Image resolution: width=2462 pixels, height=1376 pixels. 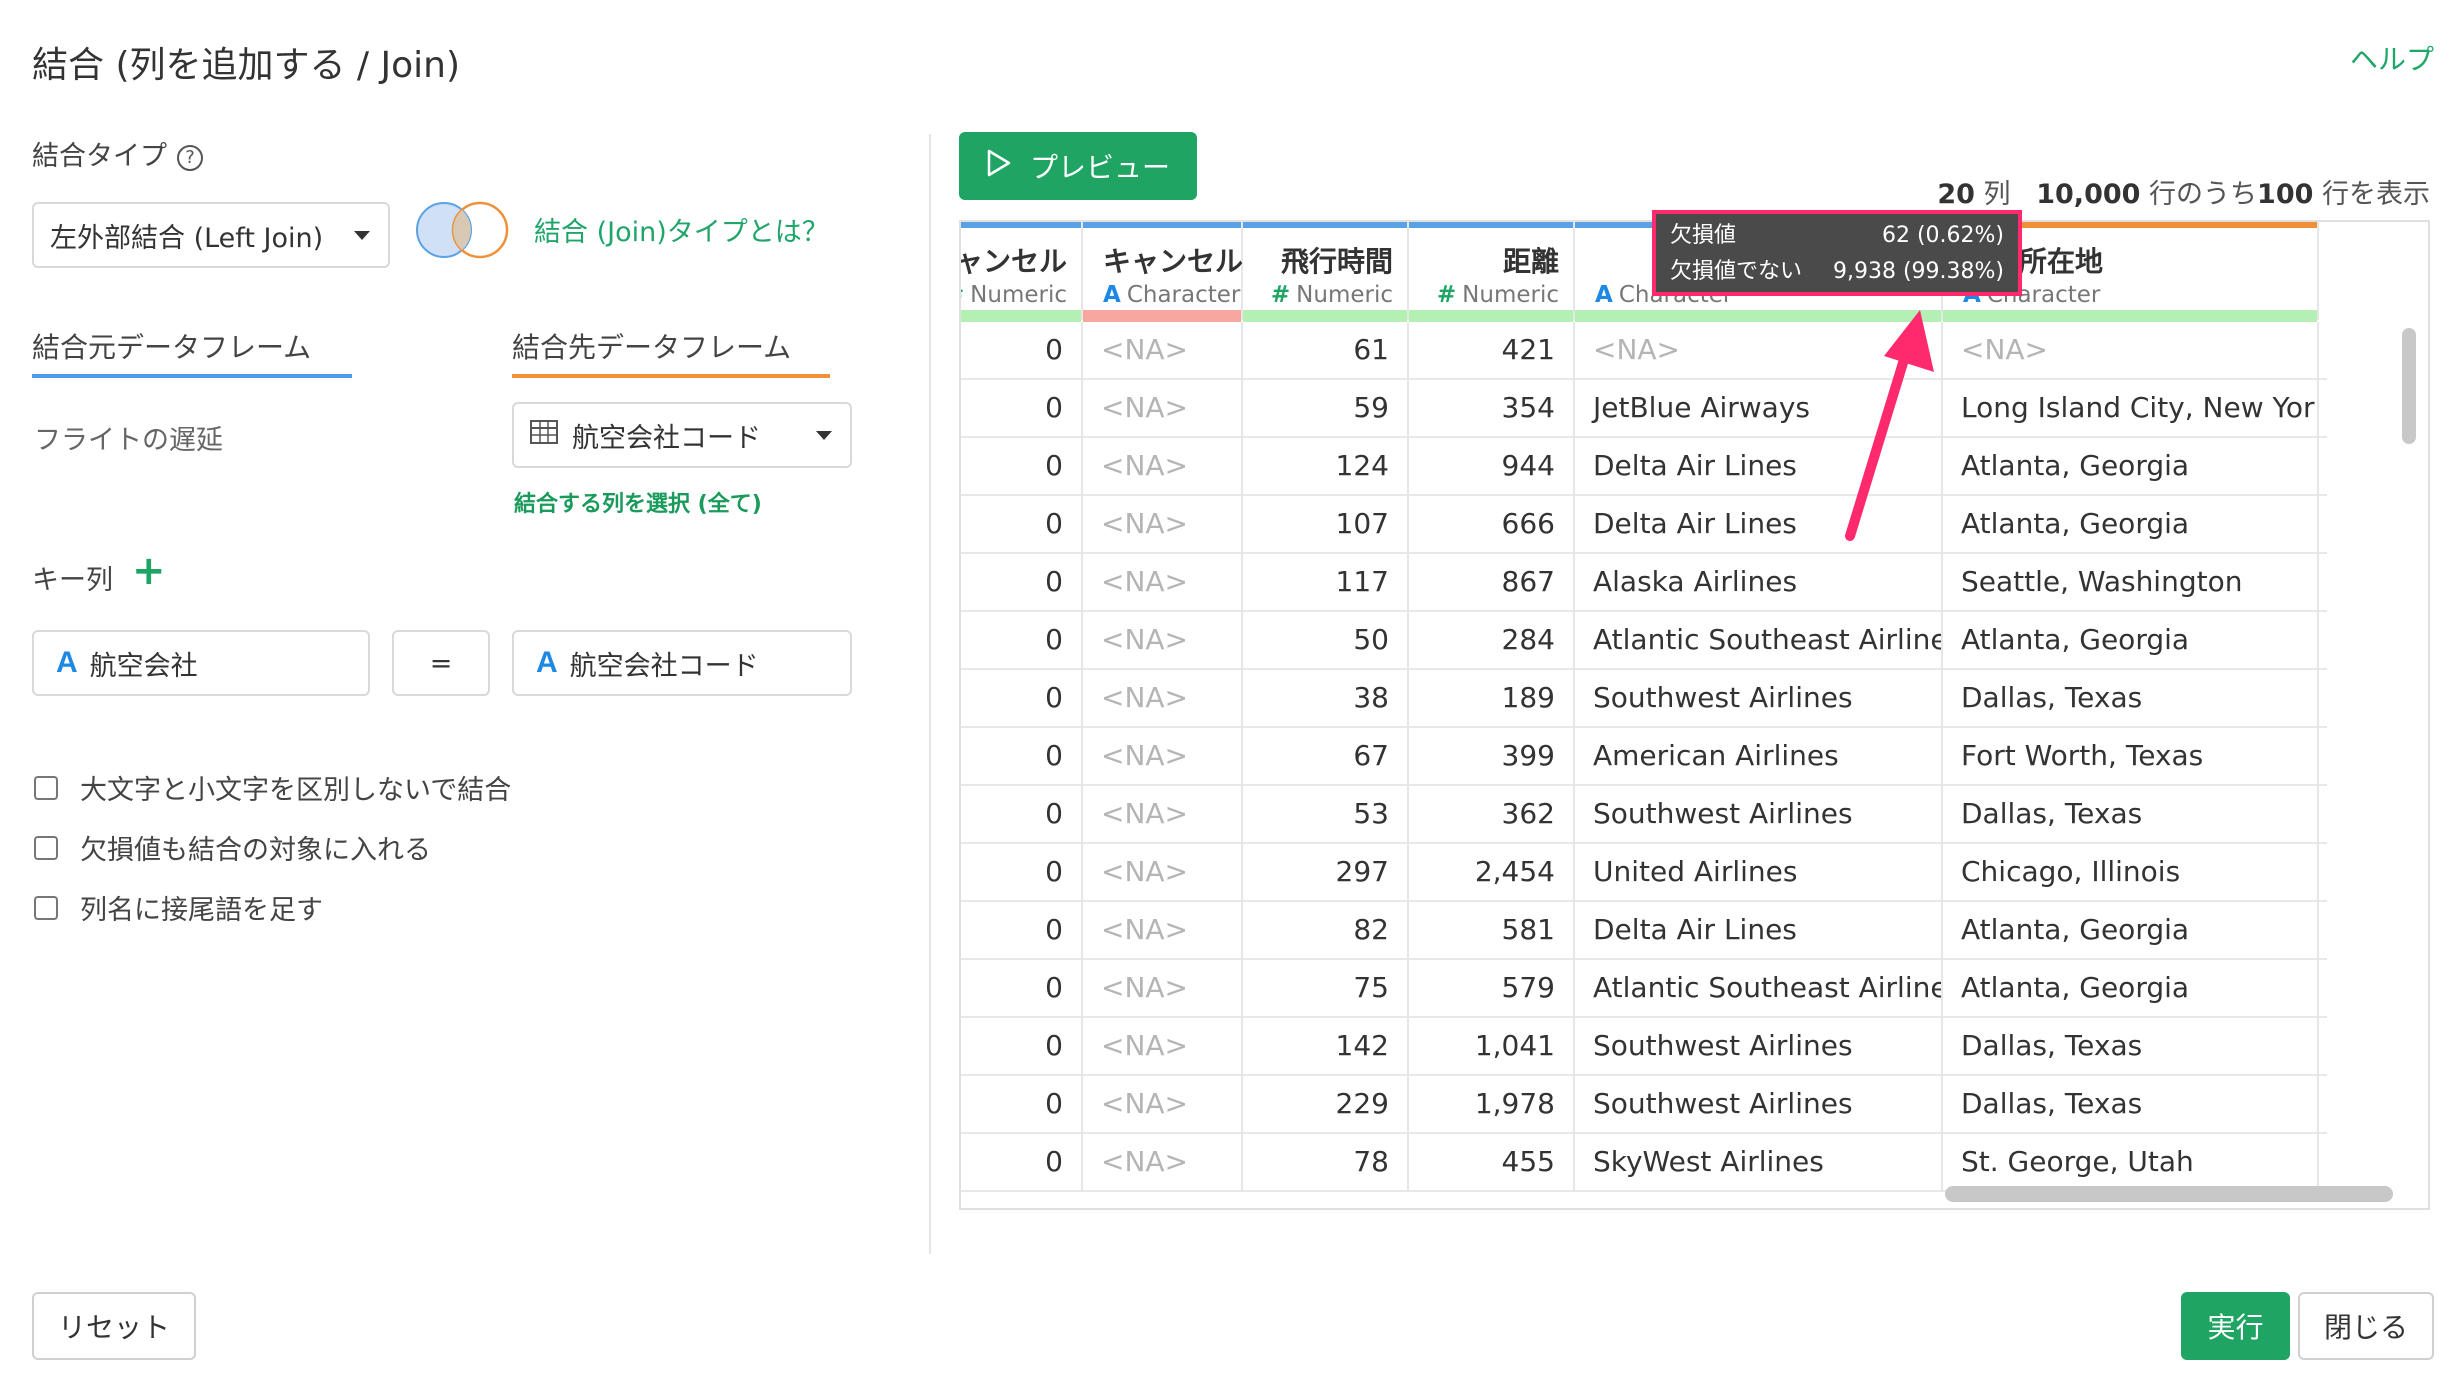 What do you see at coordinates (1326, 641) in the screenshot?
I see `table-cell: 50` at bounding box center [1326, 641].